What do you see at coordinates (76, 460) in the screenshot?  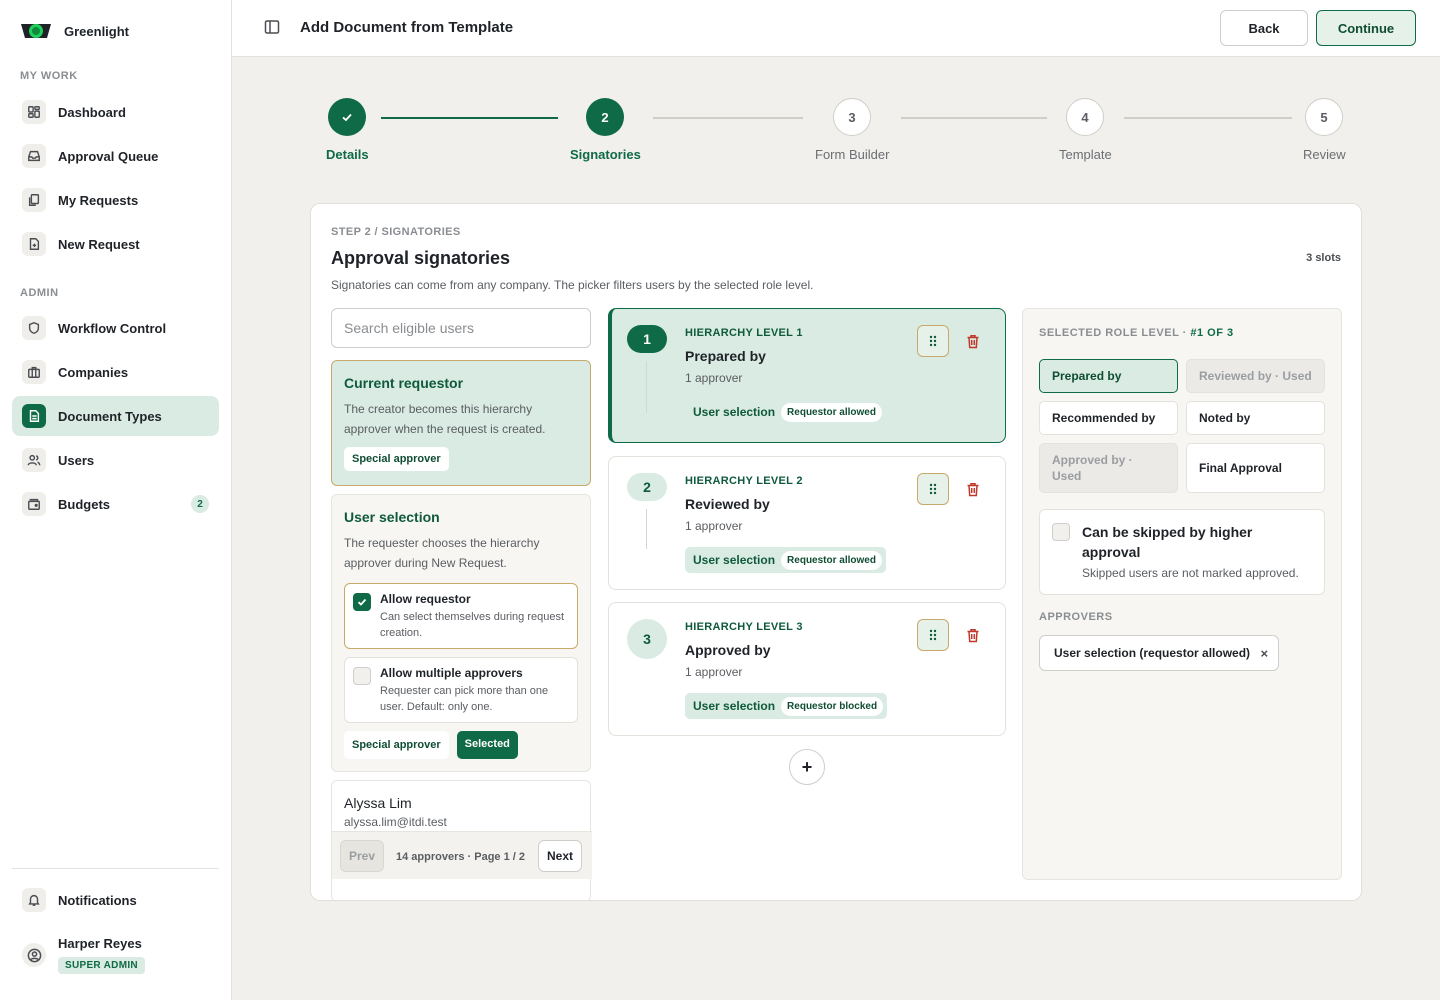 I see `sidebar-item-label: Users` at bounding box center [76, 460].